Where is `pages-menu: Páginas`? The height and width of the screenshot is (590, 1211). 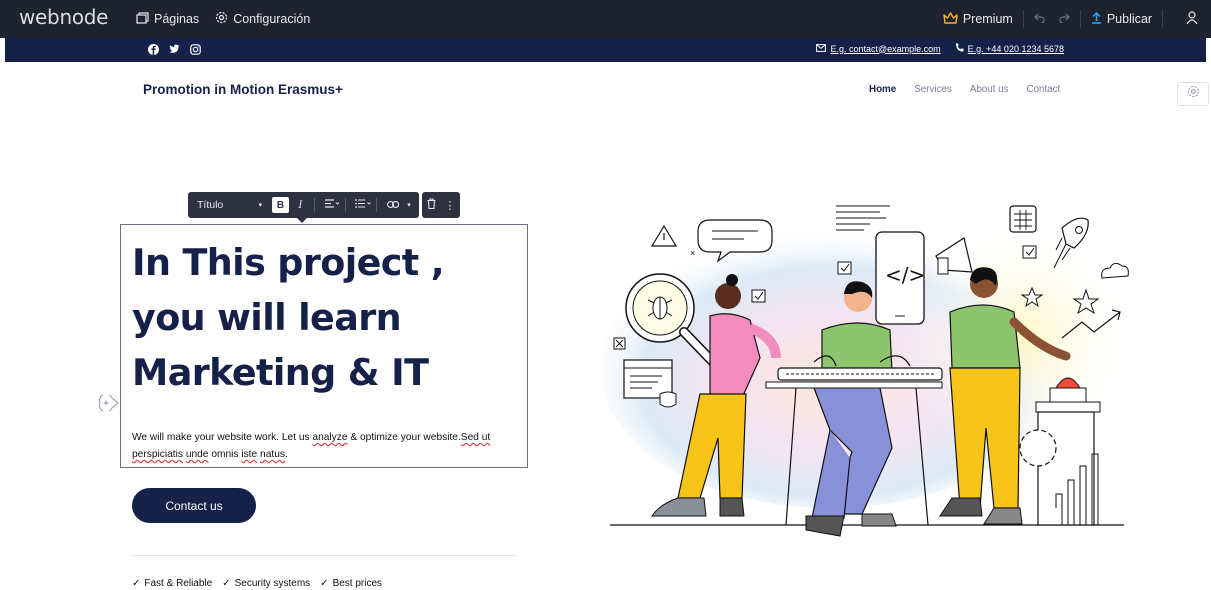 pages-menu: Páginas is located at coordinates (168, 19).